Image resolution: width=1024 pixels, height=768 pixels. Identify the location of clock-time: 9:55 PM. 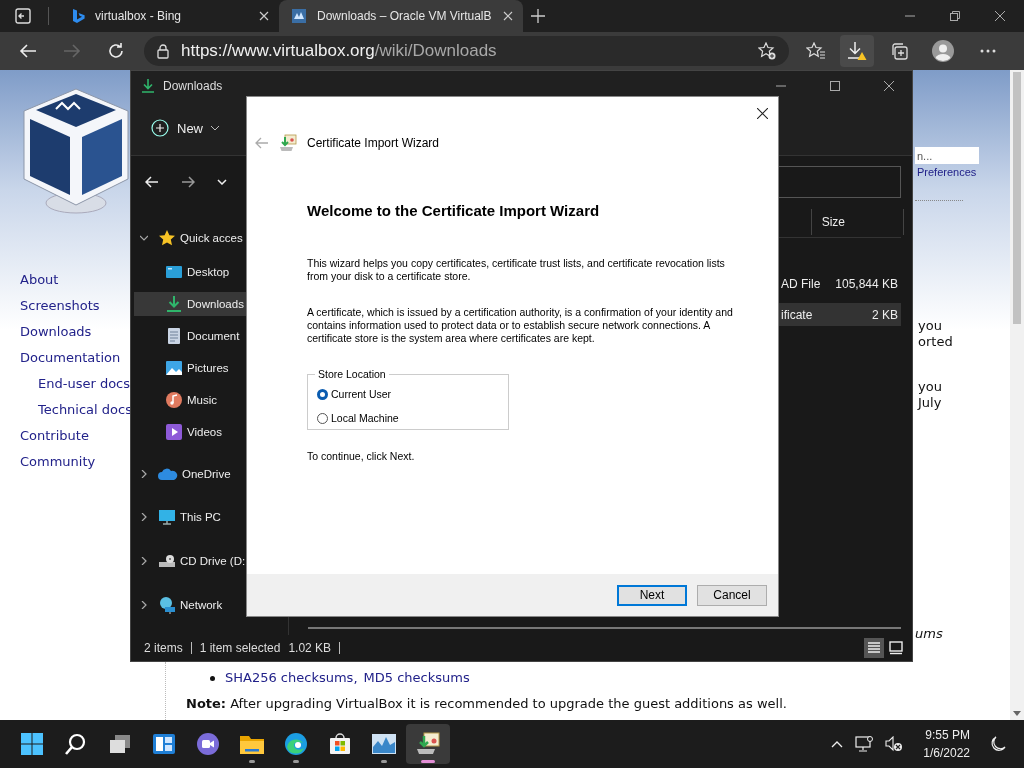
(947, 735).